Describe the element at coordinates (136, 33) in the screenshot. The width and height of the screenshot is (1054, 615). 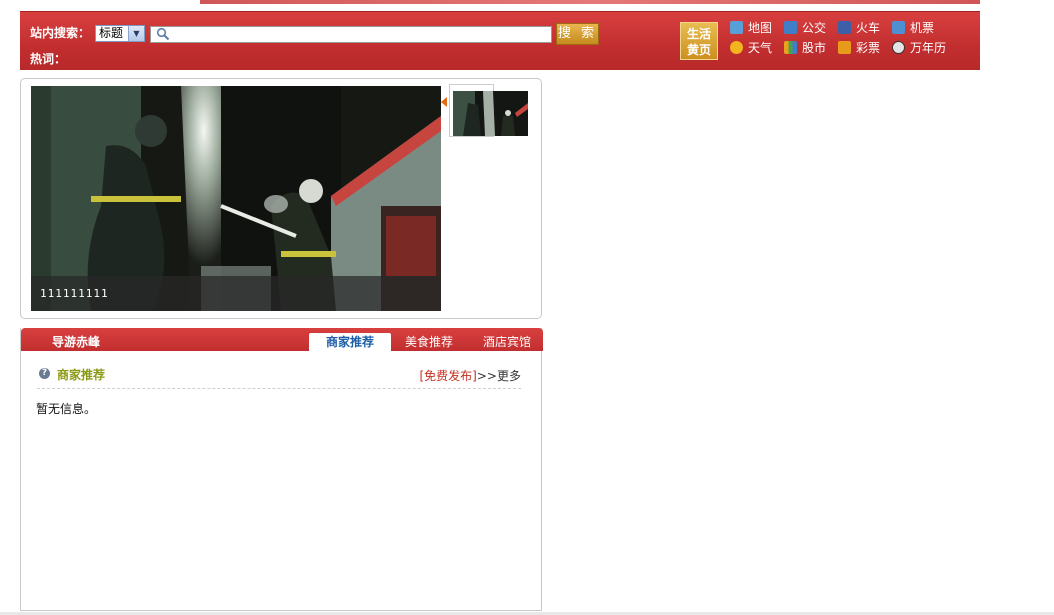
I see `chevron-down-icon: ▼` at that location.